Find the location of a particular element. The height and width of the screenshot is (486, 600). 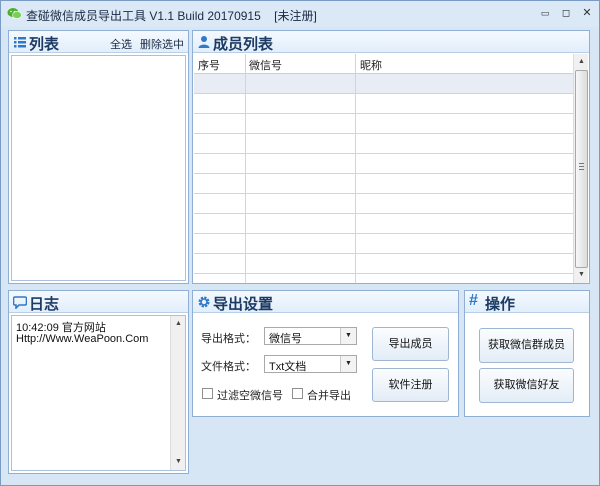

register-button: 软件注册 is located at coordinates (410, 385).